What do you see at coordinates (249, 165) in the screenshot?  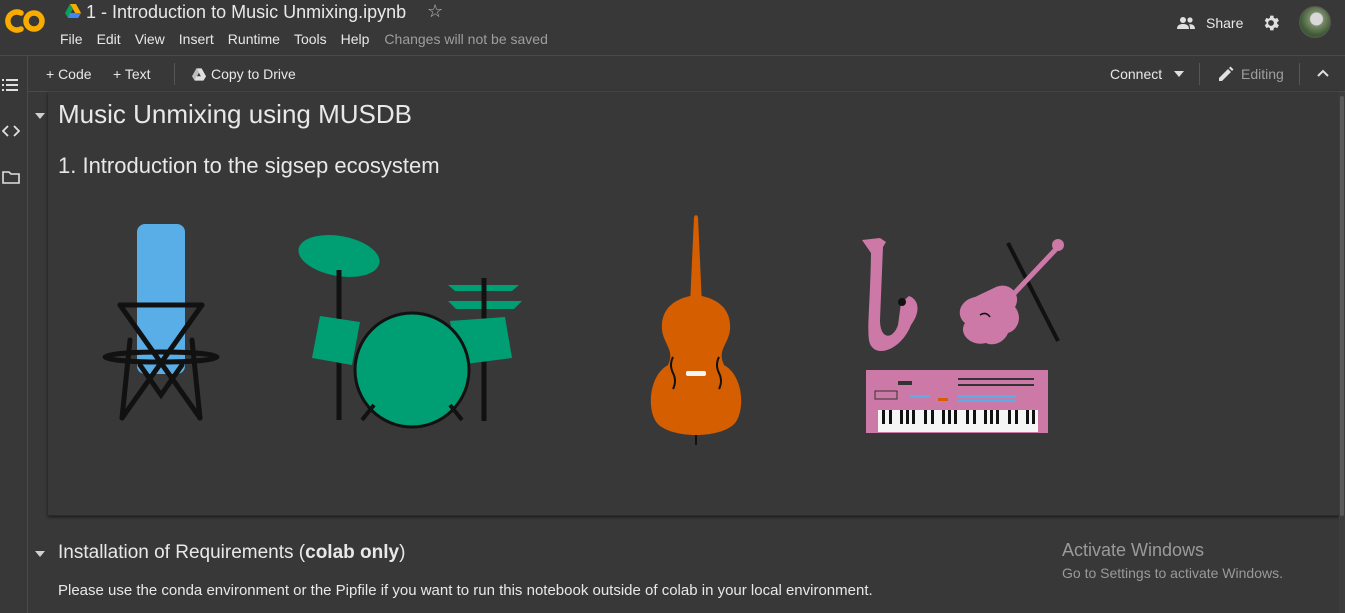 I see `heading-introduction: 1. Introduction to the sigsep ecosystem` at bounding box center [249, 165].